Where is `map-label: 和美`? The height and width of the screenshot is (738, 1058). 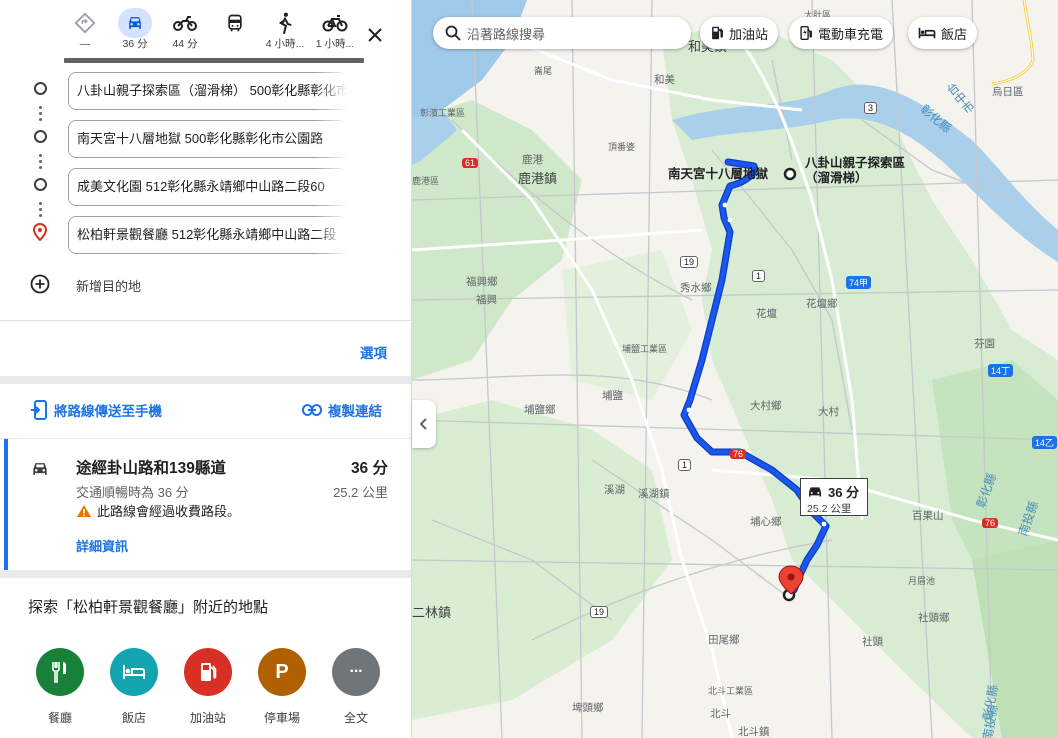
map-label: 和美 is located at coordinates (664, 80).